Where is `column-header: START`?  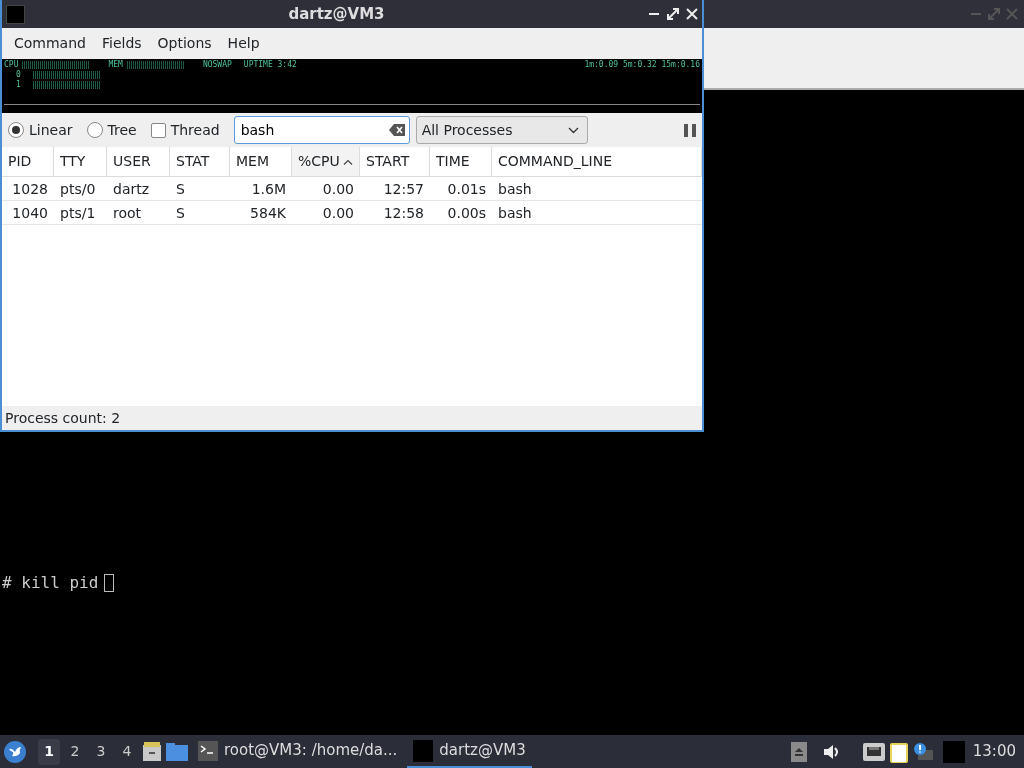
column-header: START is located at coordinates (395, 161).